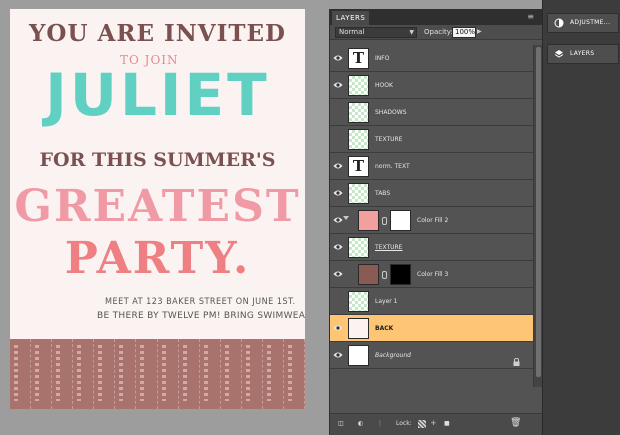  I want to click on layer-name: SHADOWS, so click(391, 112).